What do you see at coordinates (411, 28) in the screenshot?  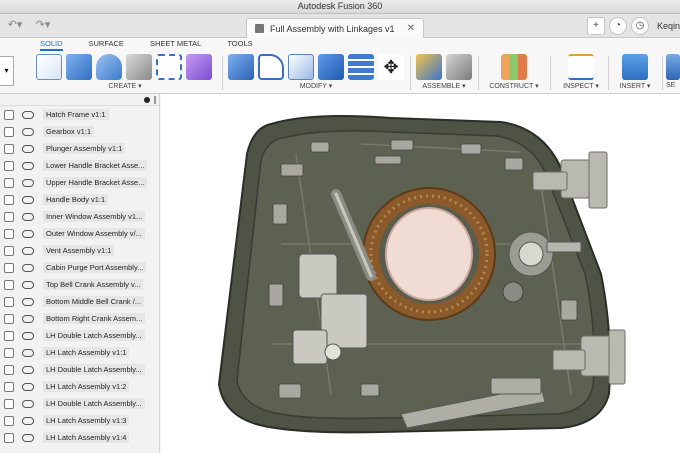 I see `close-tab-icon: ✕` at bounding box center [411, 28].